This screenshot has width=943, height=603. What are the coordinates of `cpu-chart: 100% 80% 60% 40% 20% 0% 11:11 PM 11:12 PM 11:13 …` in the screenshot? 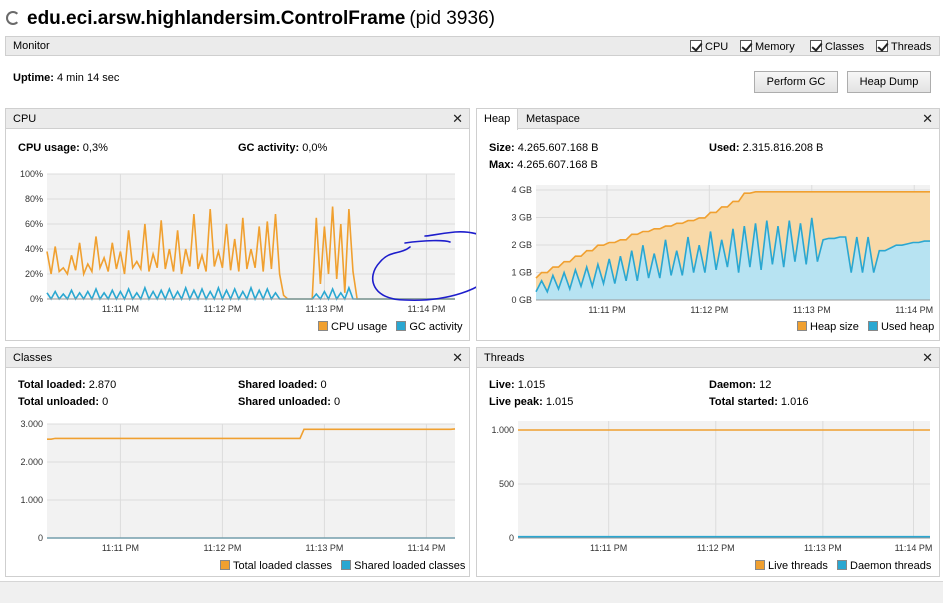 It's located at (259, 241).